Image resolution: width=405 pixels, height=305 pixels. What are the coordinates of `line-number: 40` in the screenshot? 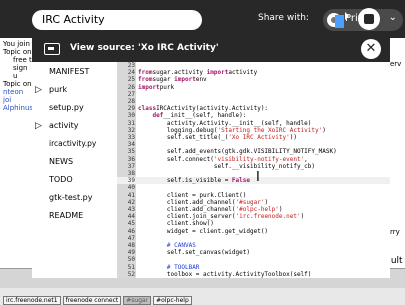 It's located at (131, 188).